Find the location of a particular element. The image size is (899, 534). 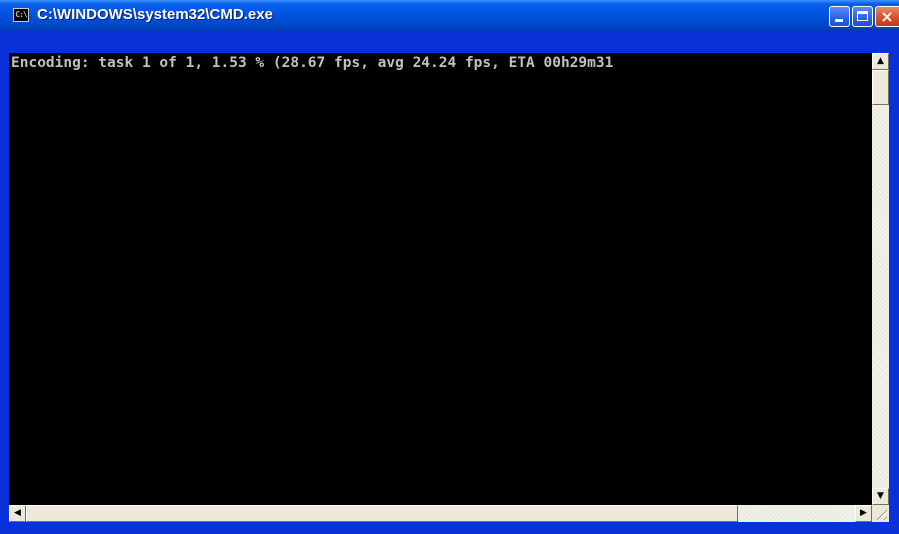

scroll-down-button: ▼ is located at coordinates (880, 496).